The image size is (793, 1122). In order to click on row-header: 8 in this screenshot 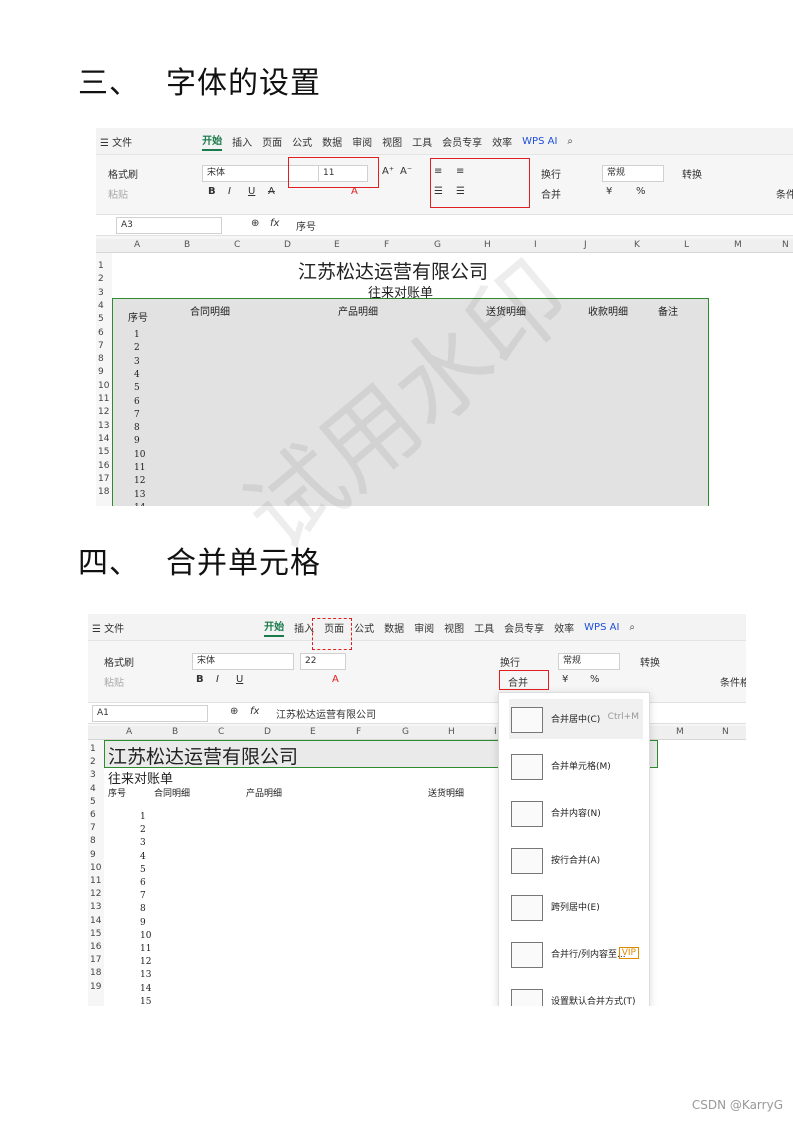, I will do `click(97, 841)`.